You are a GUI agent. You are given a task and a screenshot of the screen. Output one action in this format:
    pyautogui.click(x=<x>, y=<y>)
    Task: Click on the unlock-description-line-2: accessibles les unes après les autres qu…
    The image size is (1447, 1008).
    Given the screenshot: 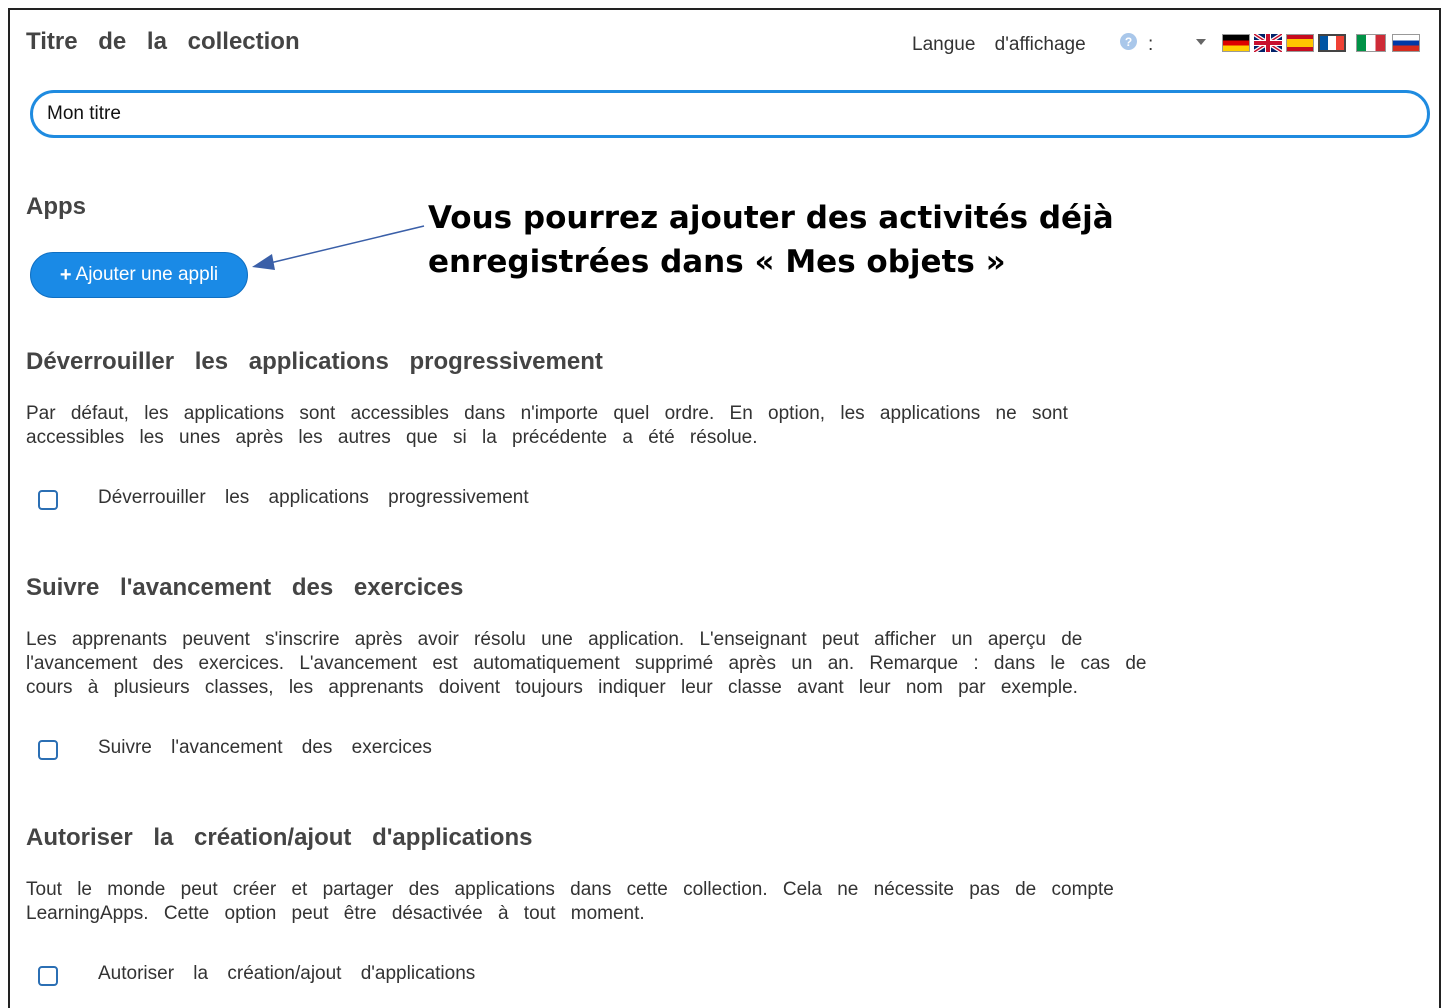 What is the action you would take?
    pyautogui.click(x=392, y=437)
    